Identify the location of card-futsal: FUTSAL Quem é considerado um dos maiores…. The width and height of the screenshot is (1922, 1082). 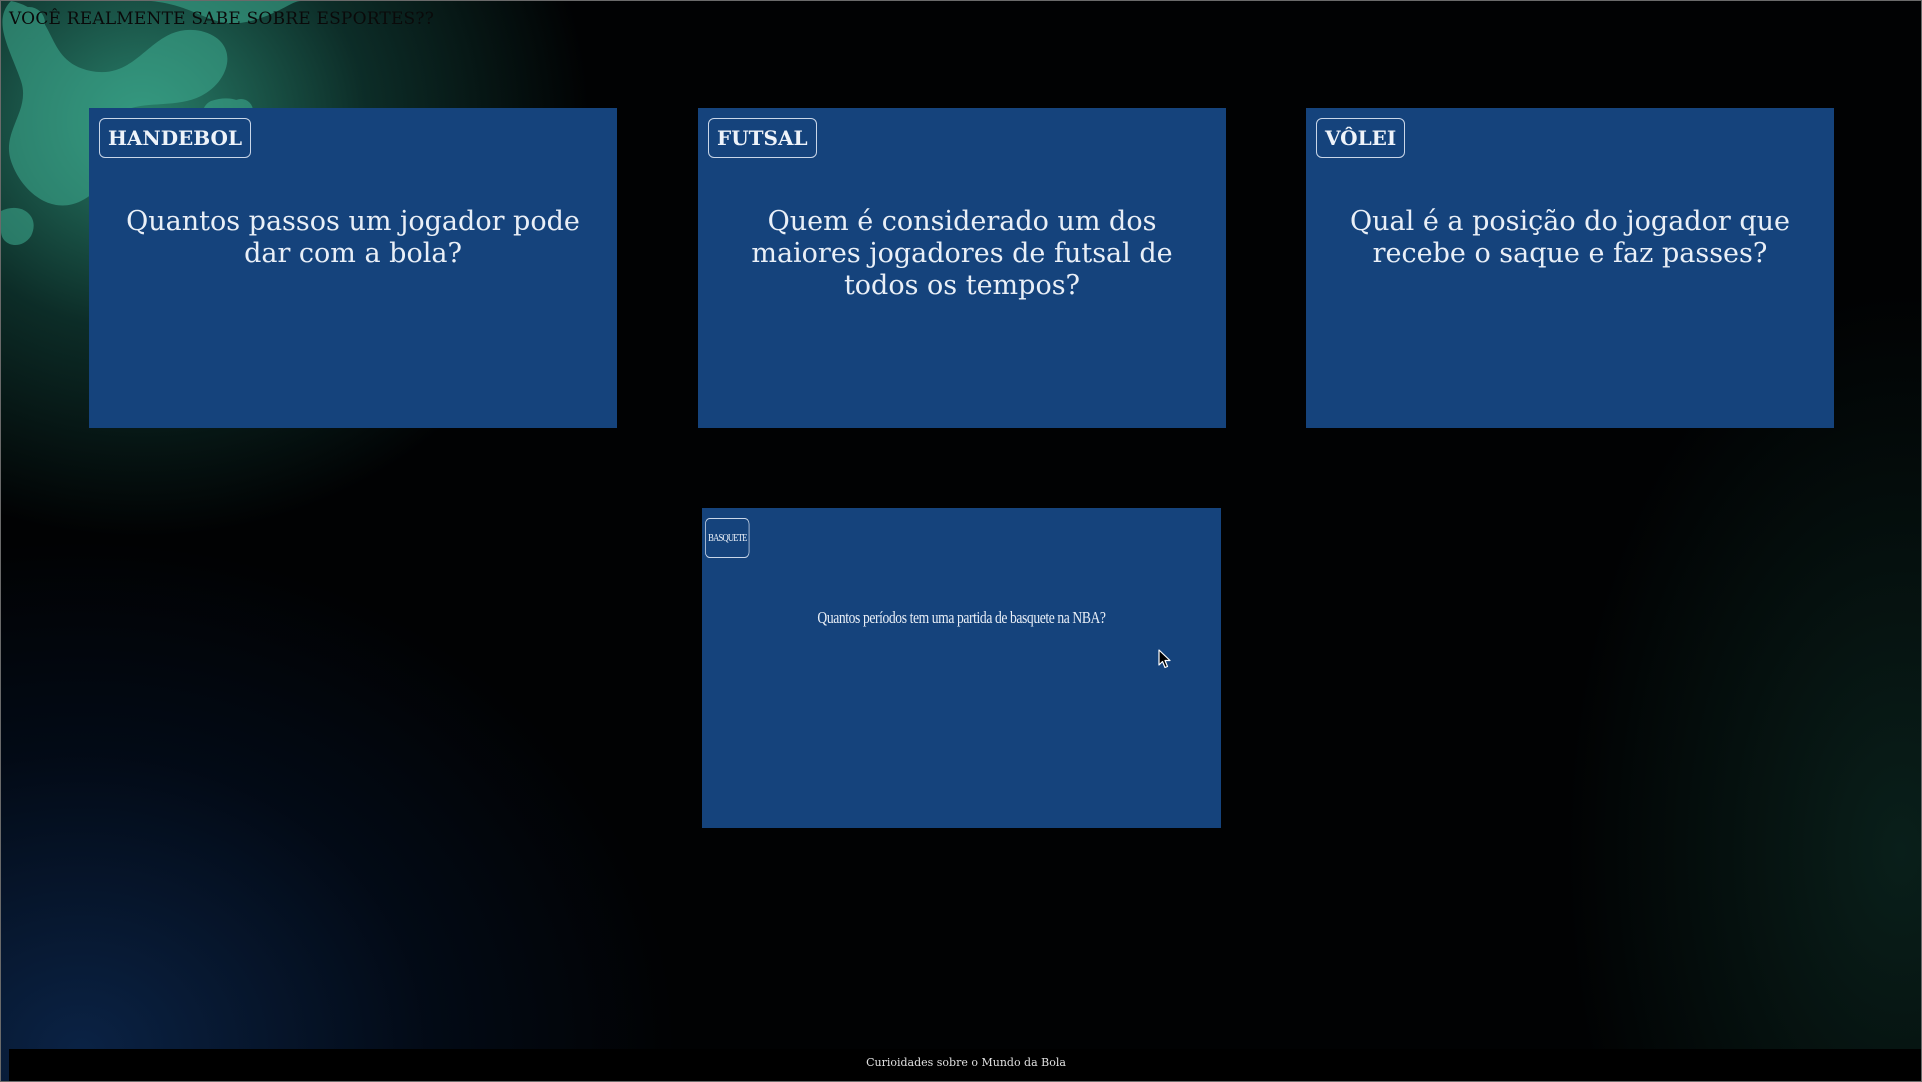
(962, 268).